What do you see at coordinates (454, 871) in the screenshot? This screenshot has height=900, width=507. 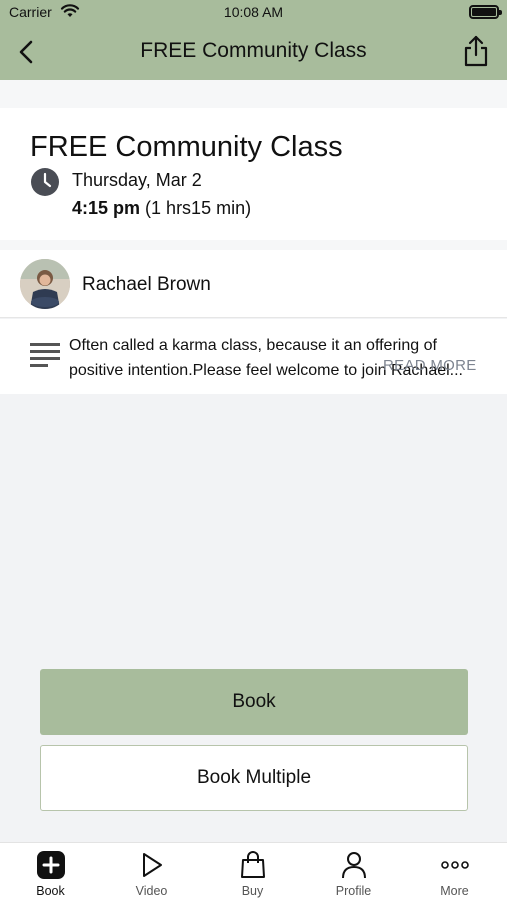 I see `tab-more: More` at bounding box center [454, 871].